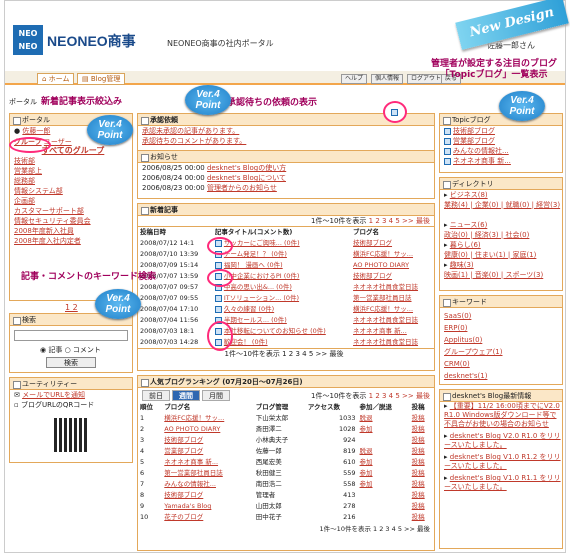 The height and width of the screenshot is (557, 570). Describe the element at coordinates (220, 246) in the screenshot. I see `article-icon-highlight` at that location.